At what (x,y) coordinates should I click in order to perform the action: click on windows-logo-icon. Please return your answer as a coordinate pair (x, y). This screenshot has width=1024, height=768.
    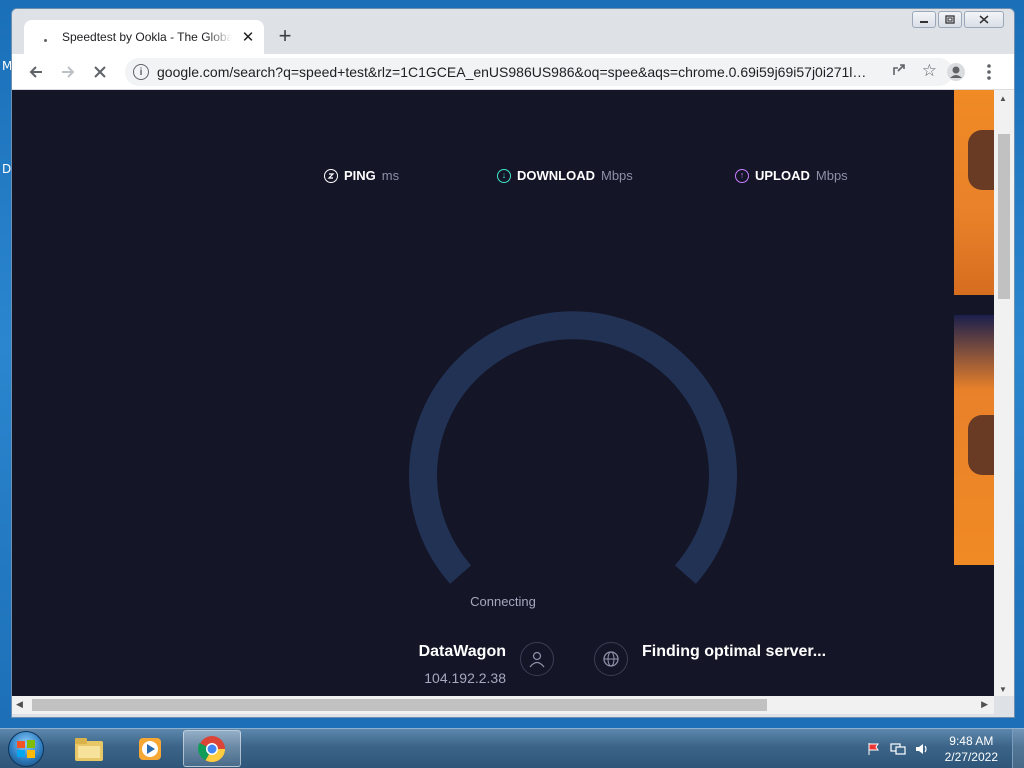
    Looking at the image, I should click on (26, 749).